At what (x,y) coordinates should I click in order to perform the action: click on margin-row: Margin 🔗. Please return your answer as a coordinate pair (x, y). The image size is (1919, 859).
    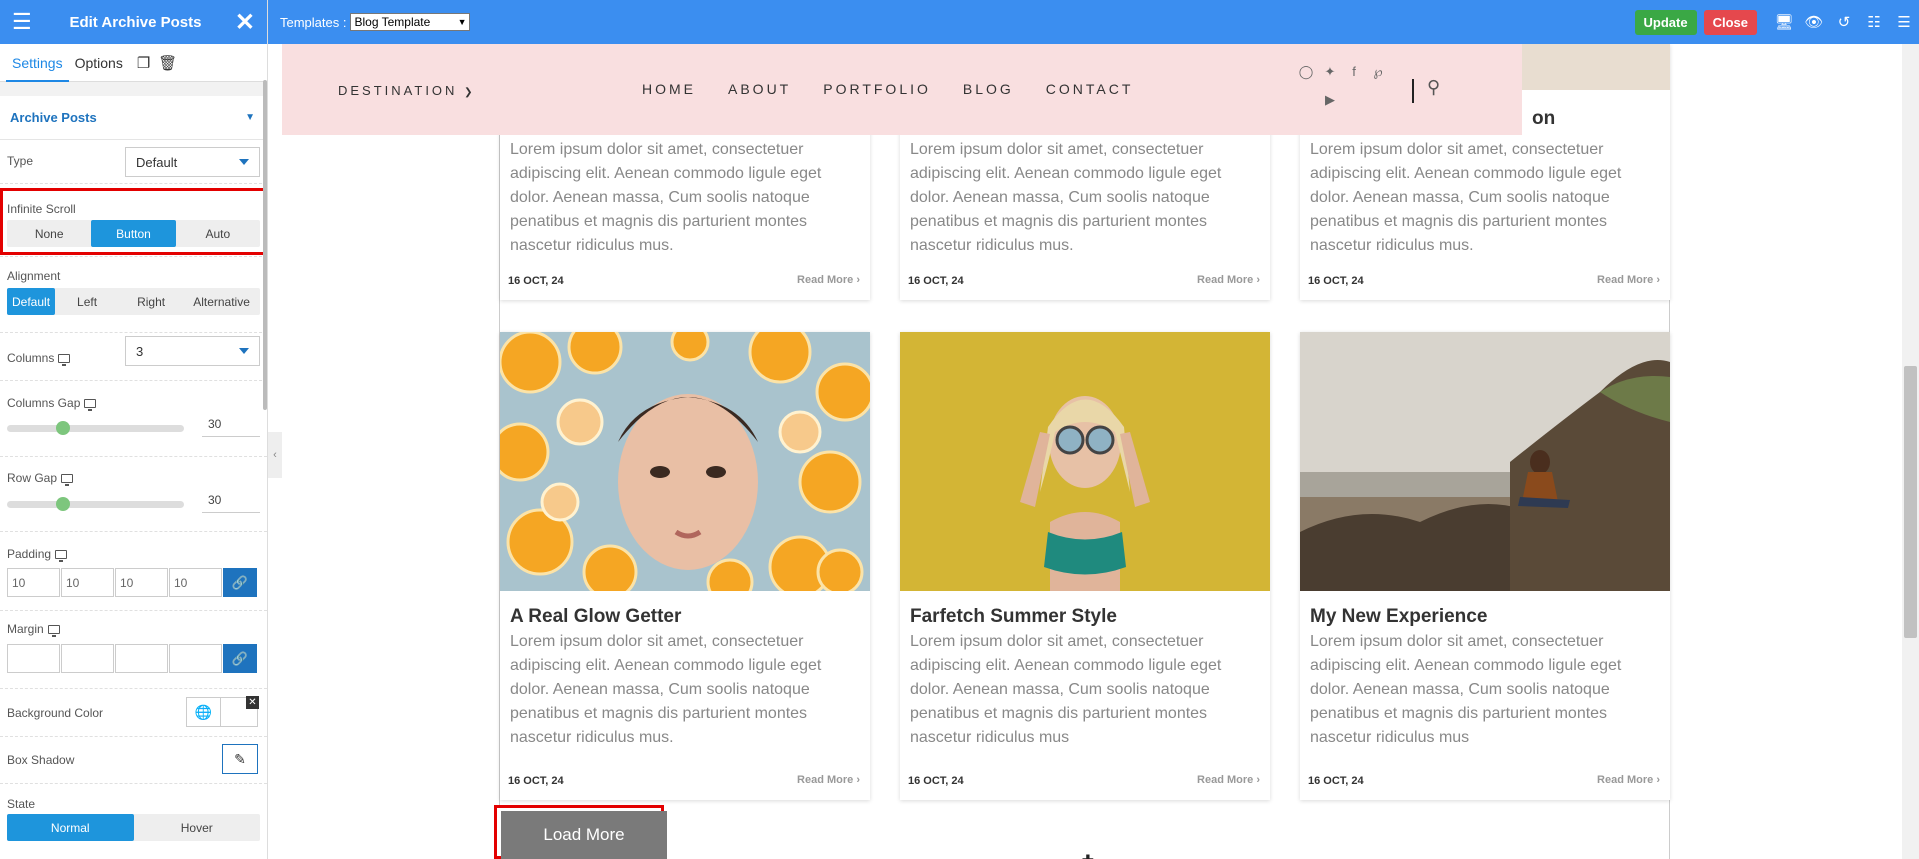
    Looking at the image, I should click on (133, 650).